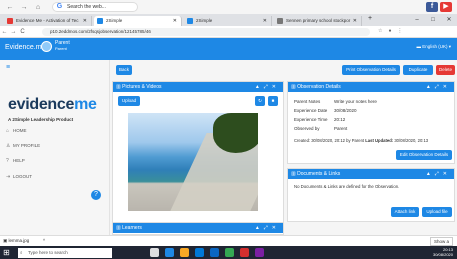  Describe the element at coordinates (204, 20) in the screenshot. I see `tab-label: 2Simple` at that location.